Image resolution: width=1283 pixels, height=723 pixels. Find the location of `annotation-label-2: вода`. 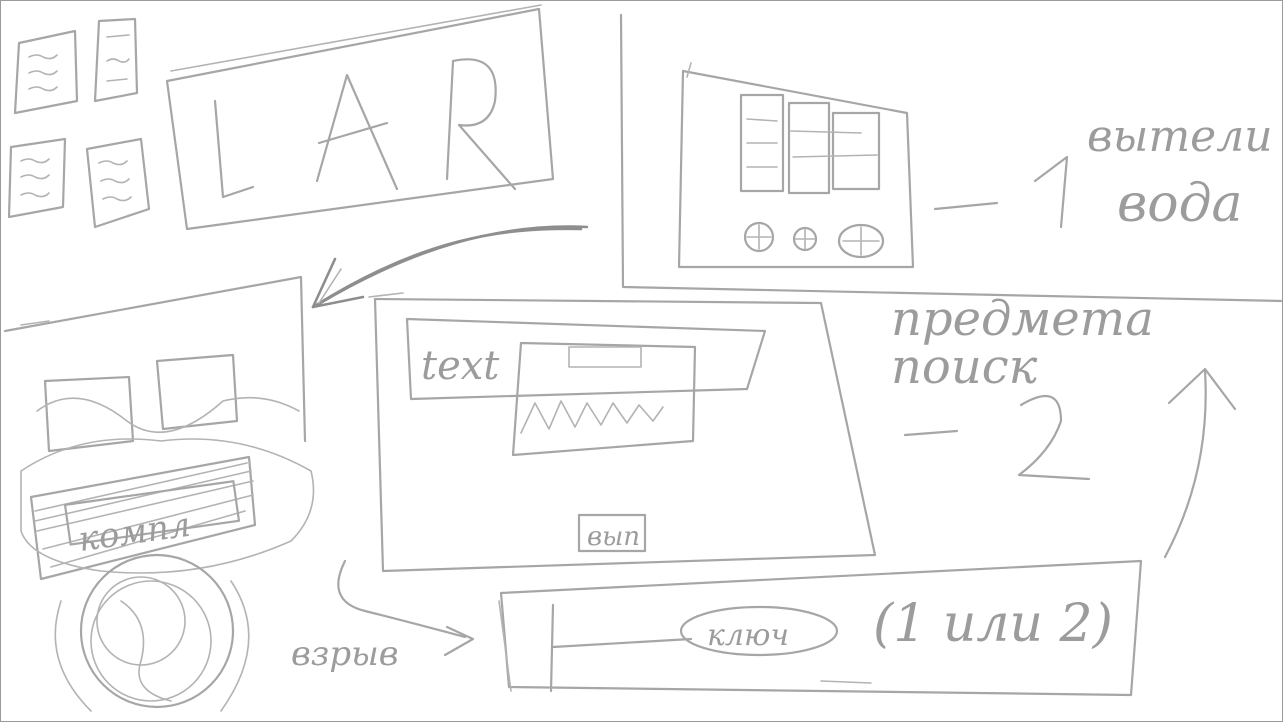

annotation-label-2: вода is located at coordinates (1180, 204).